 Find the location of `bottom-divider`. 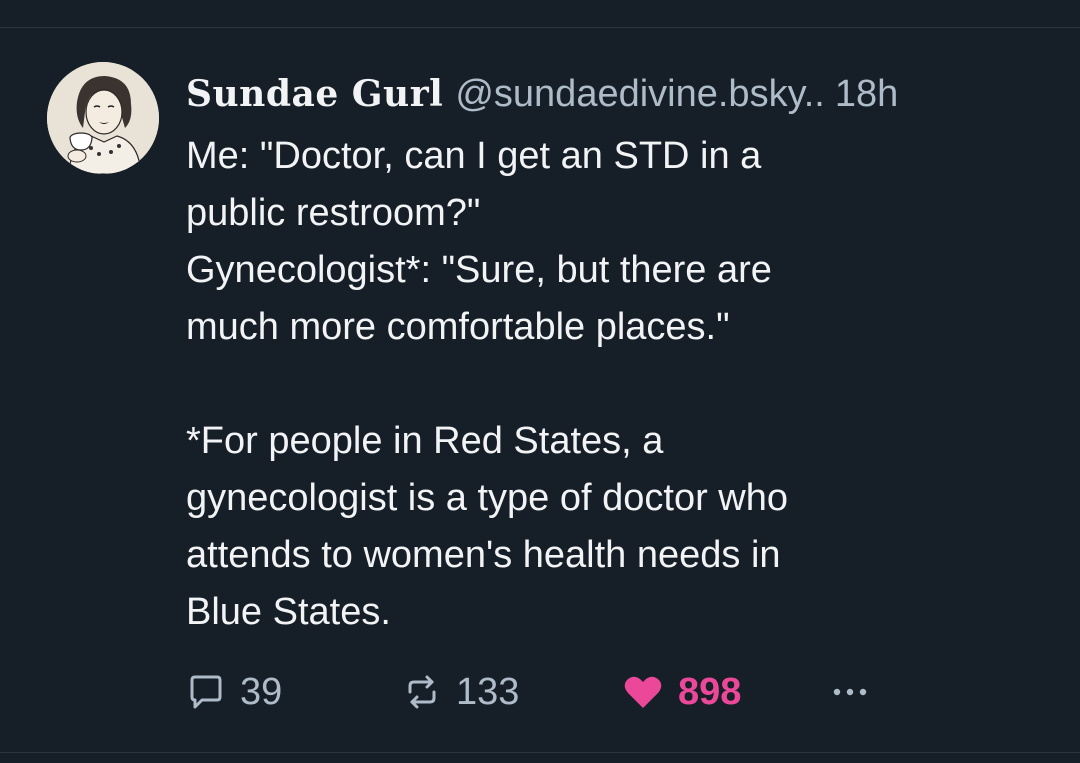

bottom-divider is located at coordinates (540, 752).